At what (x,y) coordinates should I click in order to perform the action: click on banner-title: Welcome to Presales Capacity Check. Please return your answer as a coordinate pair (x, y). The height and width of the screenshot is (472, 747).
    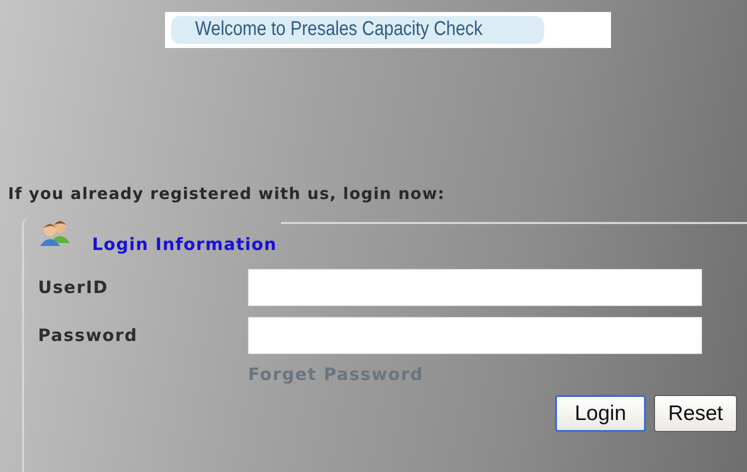
    Looking at the image, I should click on (357, 30).